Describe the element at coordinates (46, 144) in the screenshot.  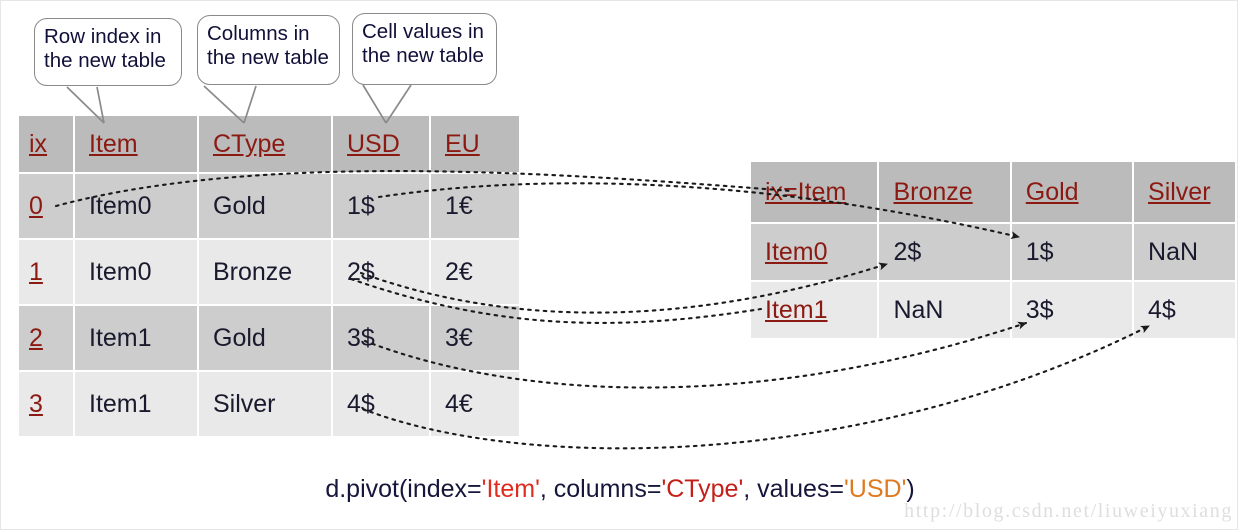
I see `source-header-ix: ix` at that location.